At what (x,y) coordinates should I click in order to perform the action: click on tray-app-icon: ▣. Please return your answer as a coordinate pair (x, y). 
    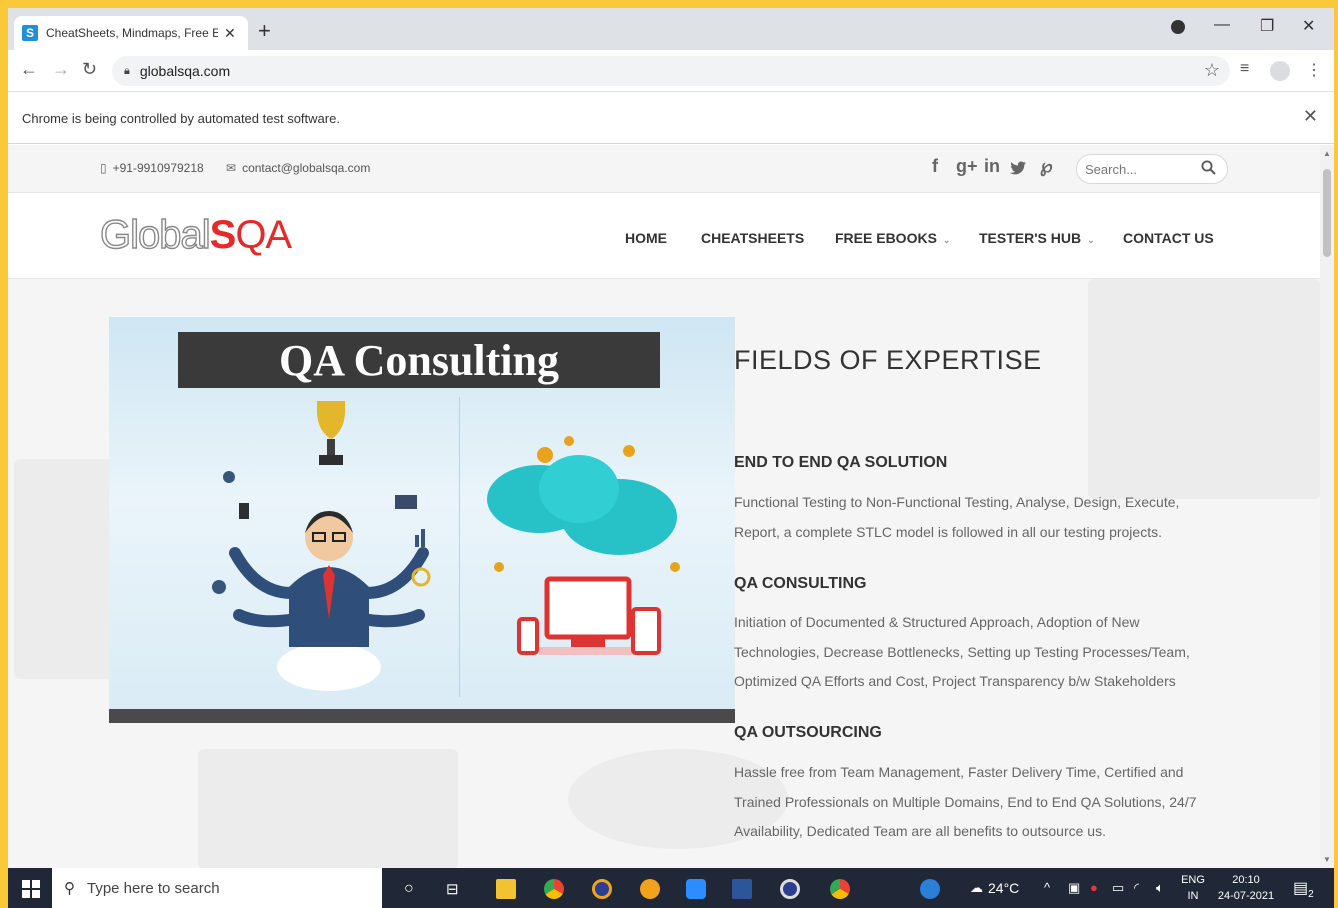
    Looking at the image, I should click on (1074, 888).